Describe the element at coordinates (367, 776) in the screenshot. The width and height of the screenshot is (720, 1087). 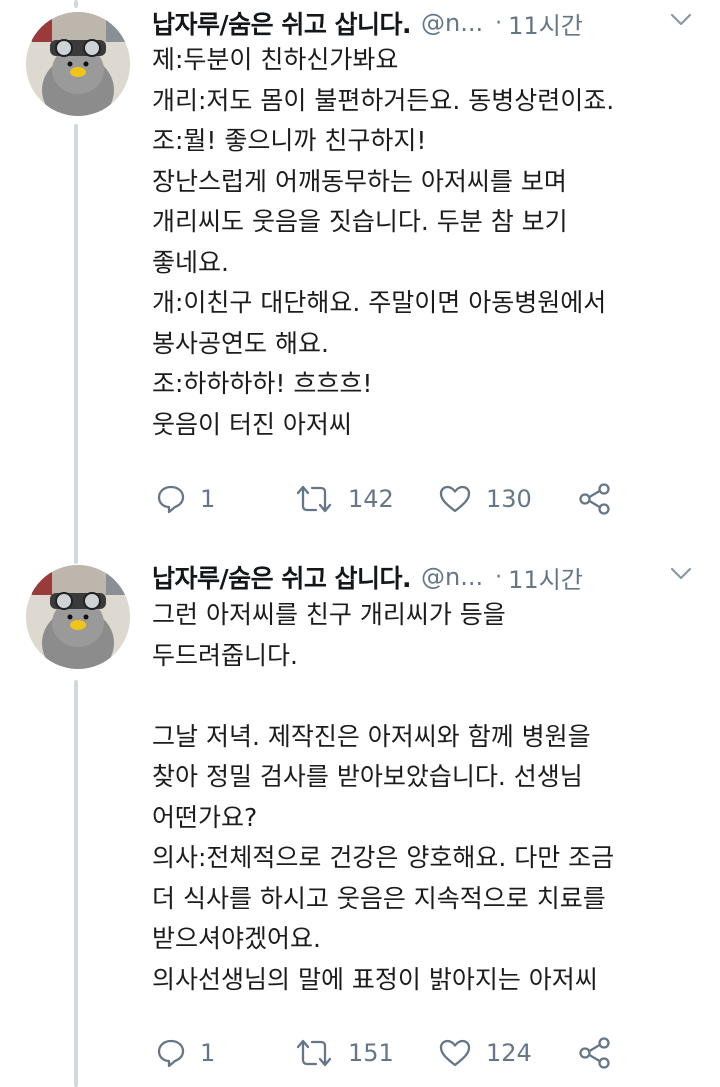
I see `tweet-line: 찾아 정밀 검사를 받아보았습니다. 선생님` at that location.